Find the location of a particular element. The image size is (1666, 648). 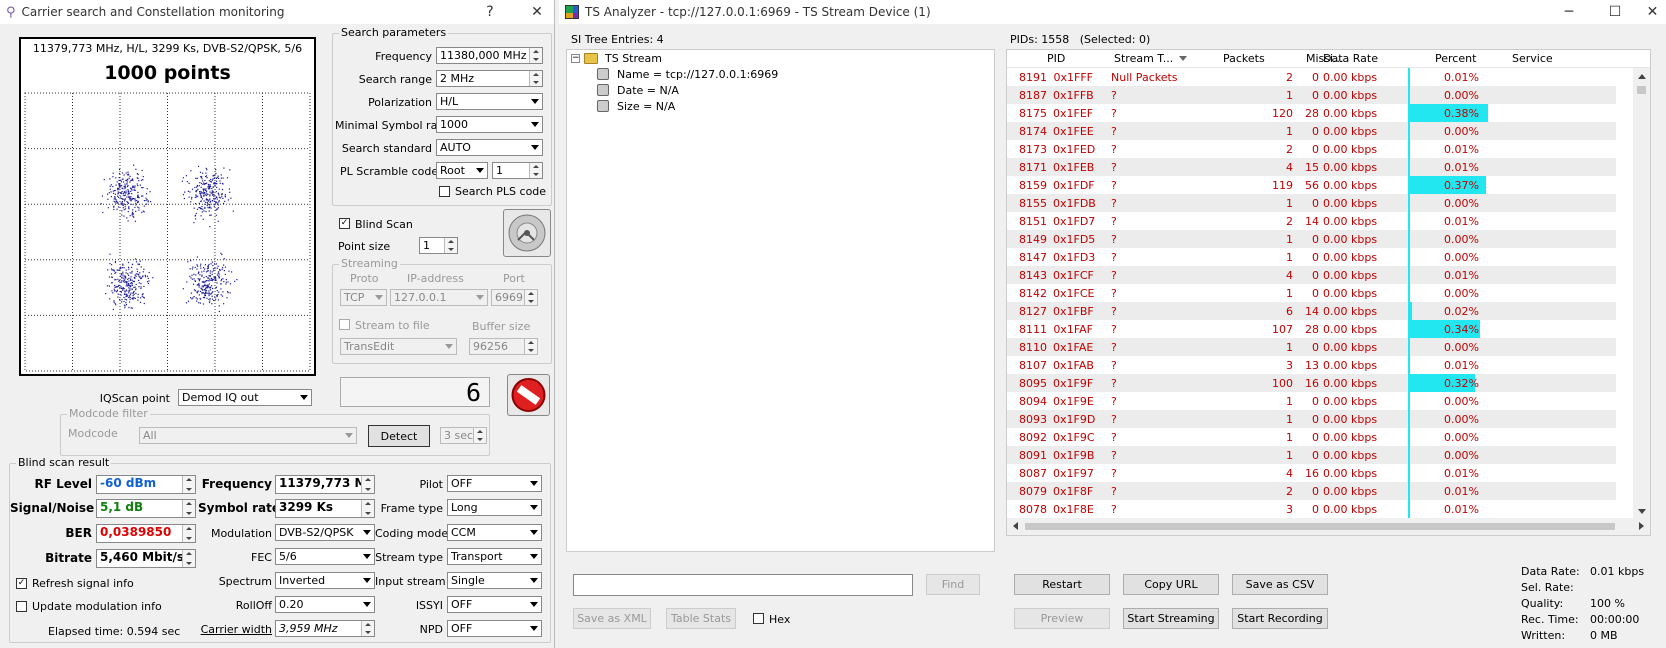

table-row: 8107 0x1FAB? 3 13 0.00 kbps 0.01% is located at coordinates (1311, 365).